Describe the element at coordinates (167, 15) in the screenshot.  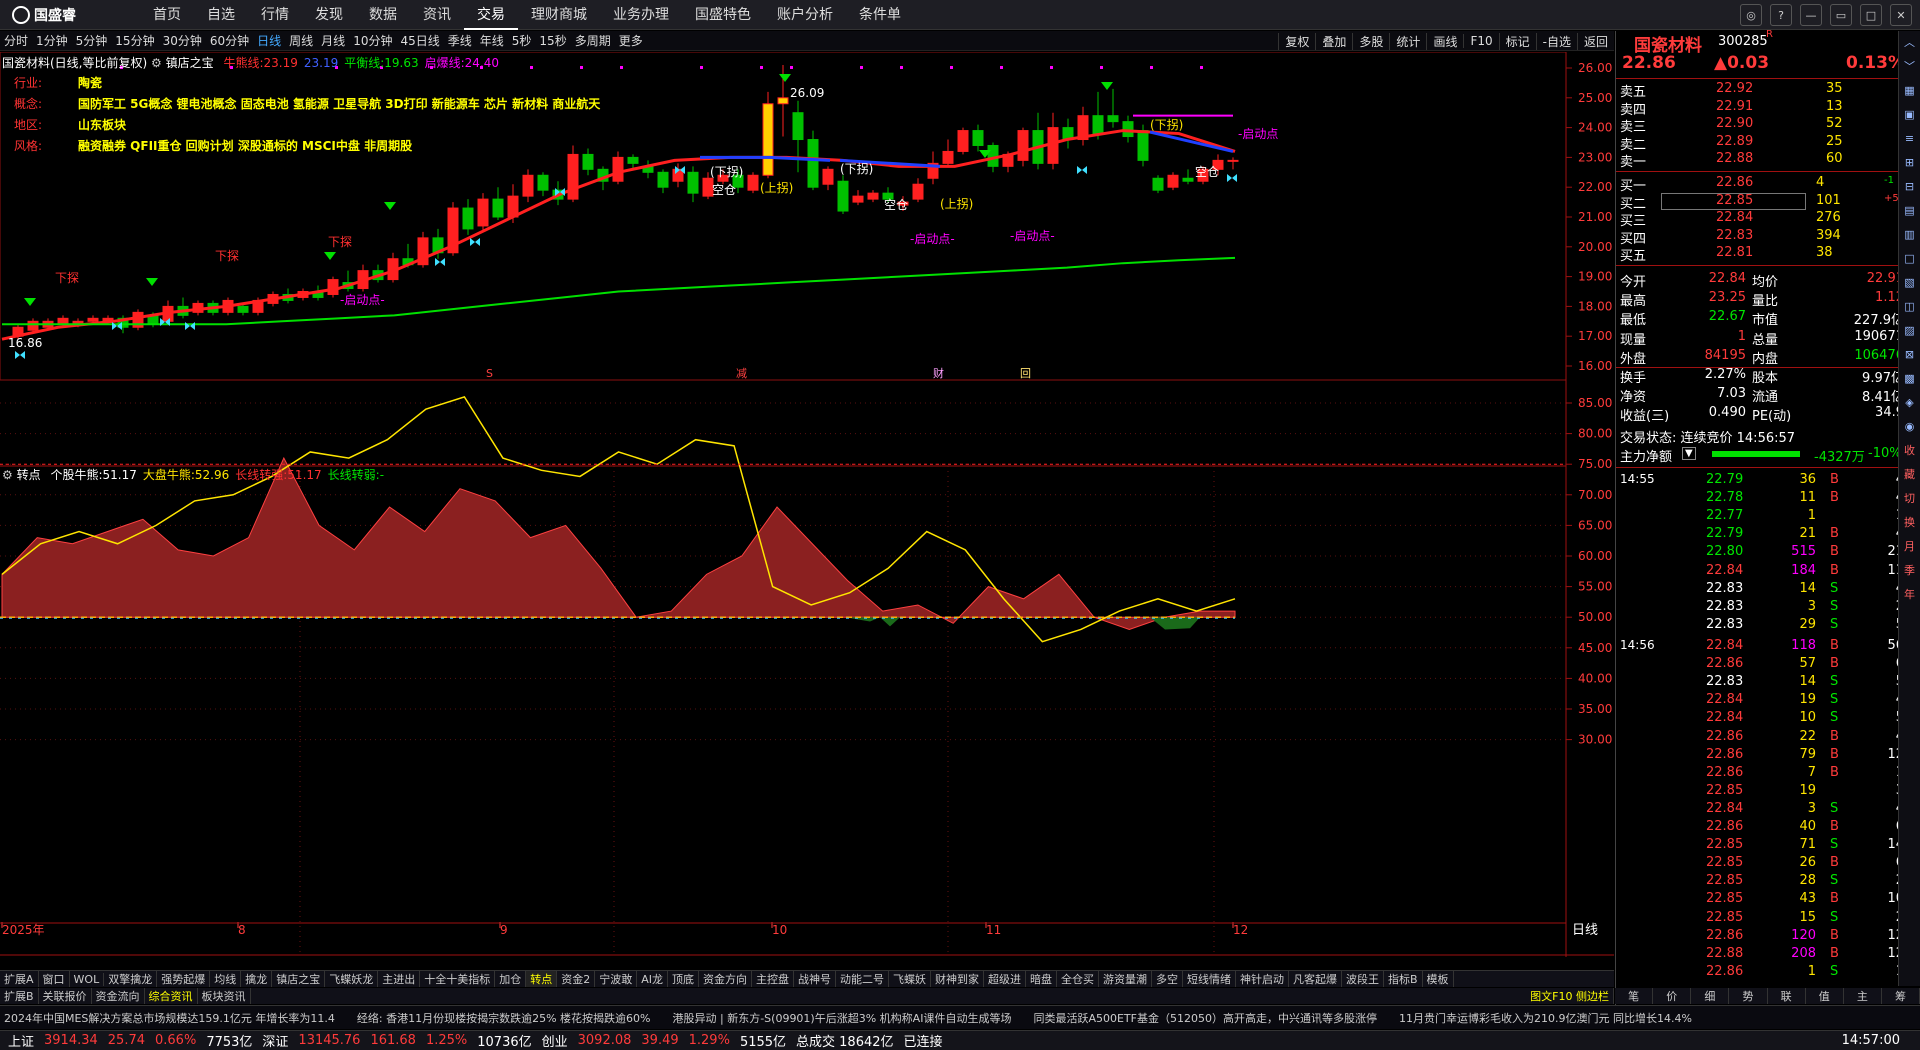
I see `nav-0: 首页` at that location.